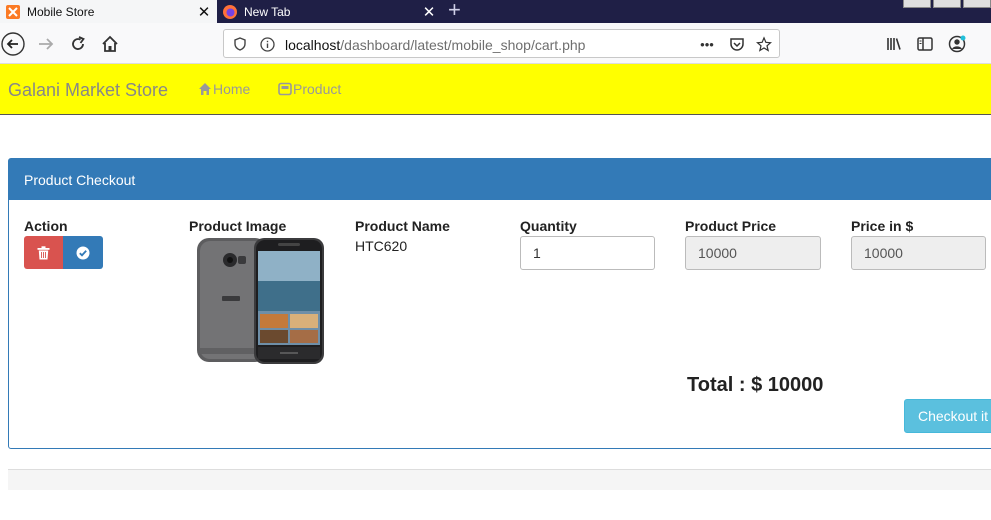  I want to click on library-icon, so click(894, 44).